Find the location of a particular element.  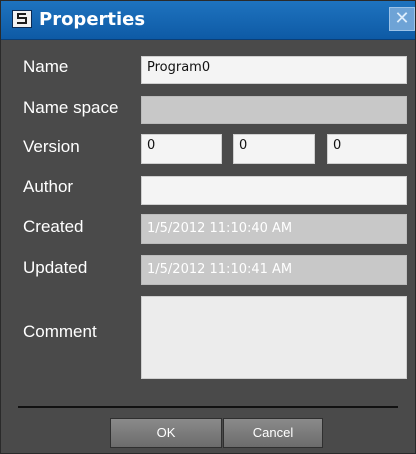

comment-label: Comment is located at coordinates (60, 331).